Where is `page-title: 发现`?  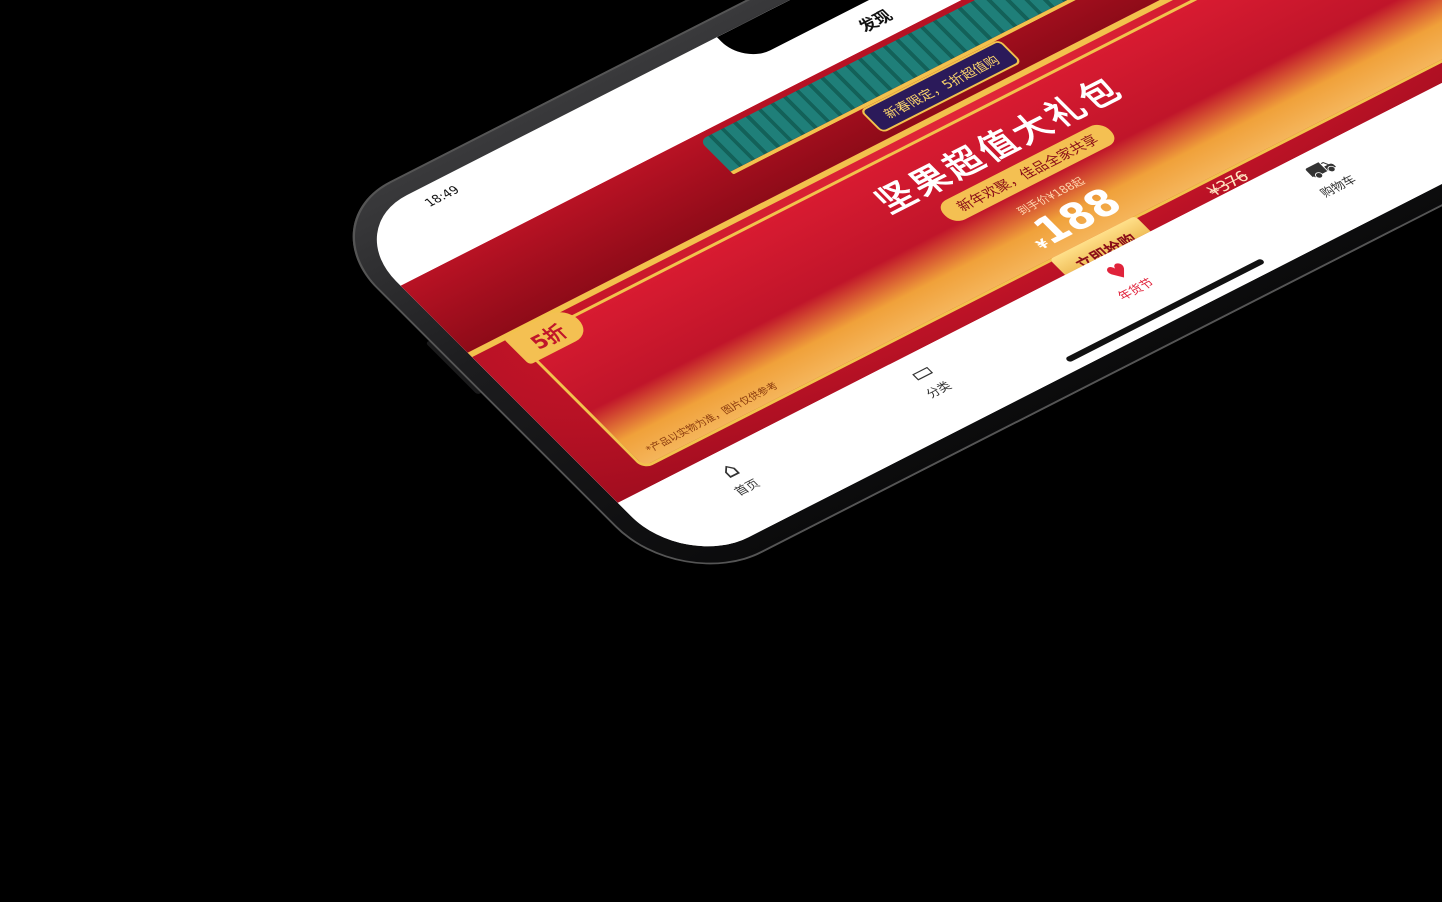 page-title: 发现 is located at coordinates (875, 21).